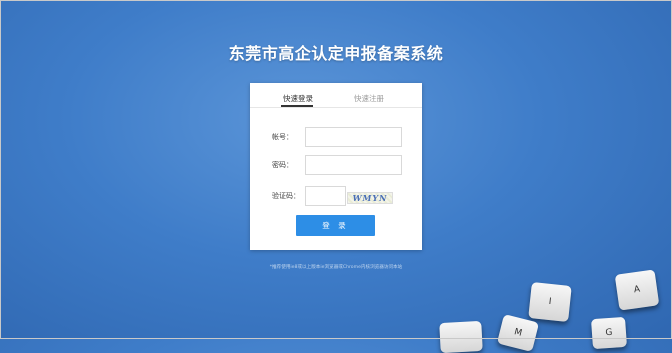  Describe the element at coordinates (335, 225) in the screenshot. I see `login-button: 登 录` at that location.